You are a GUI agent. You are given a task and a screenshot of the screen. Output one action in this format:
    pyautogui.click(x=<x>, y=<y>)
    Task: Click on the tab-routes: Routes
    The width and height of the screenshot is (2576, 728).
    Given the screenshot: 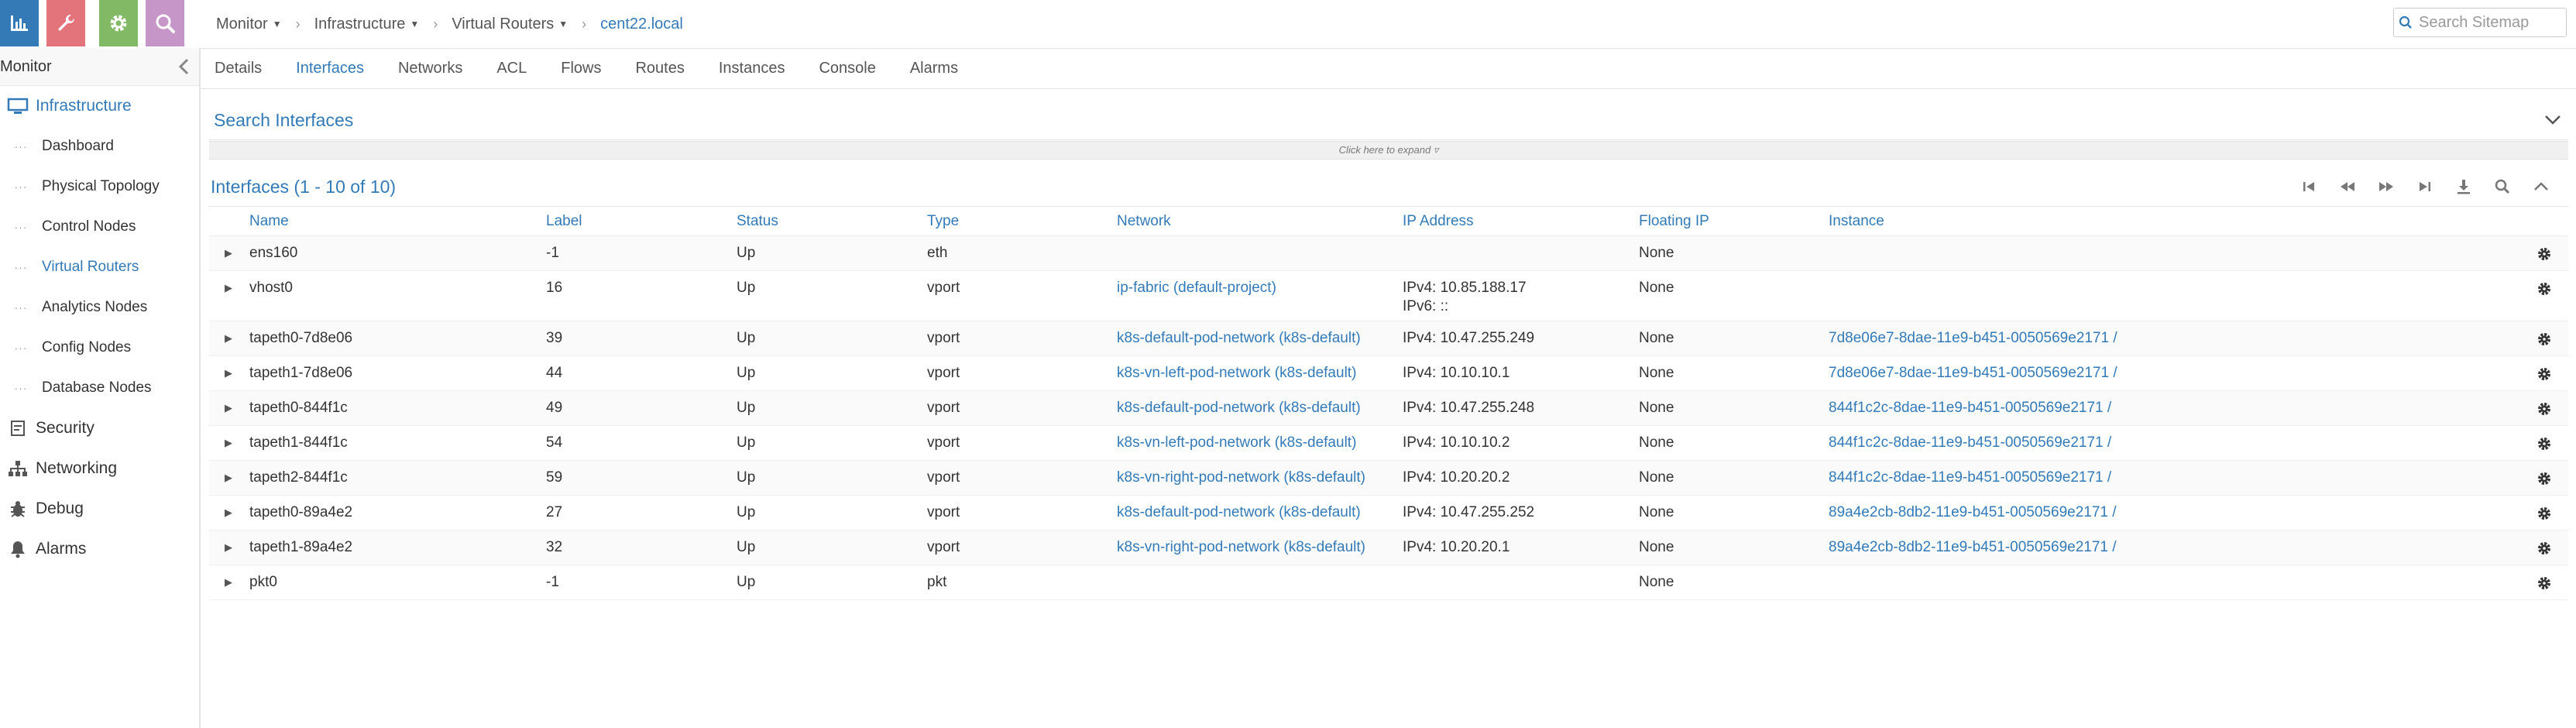 What is the action you would take?
    pyautogui.click(x=659, y=68)
    